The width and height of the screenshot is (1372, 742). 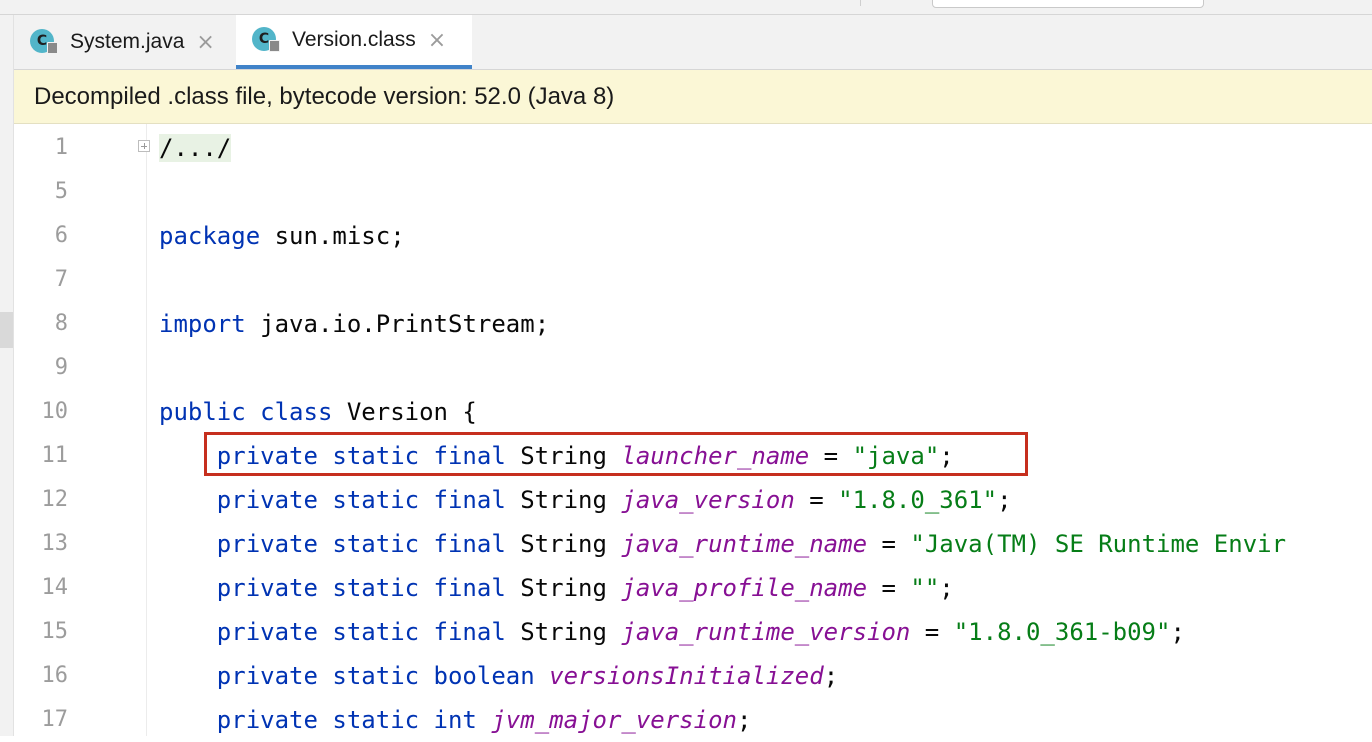 I want to click on code-line-8: 8 import java.io.PrintStream;, so click(x=693, y=324).